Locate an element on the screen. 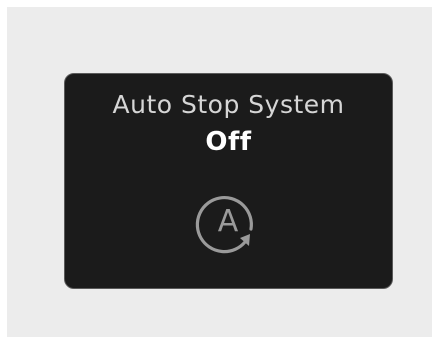 This screenshot has width=435, height=340. auto-stop-icon: A is located at coordinates (224, 224).